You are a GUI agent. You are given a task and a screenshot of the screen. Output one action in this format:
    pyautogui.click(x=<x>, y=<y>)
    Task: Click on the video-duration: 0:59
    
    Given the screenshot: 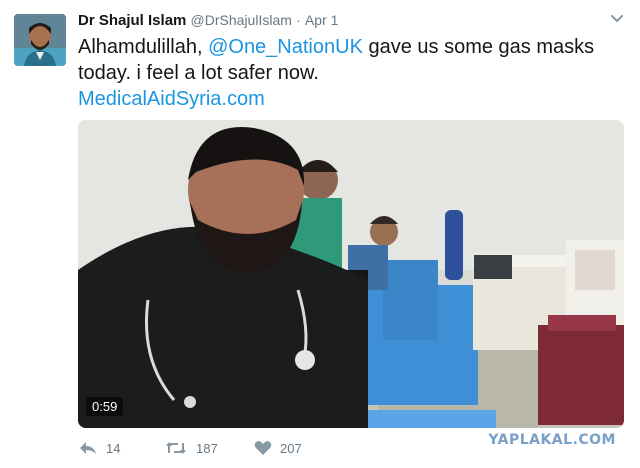 What is the action you would take?
    pyautogui.click(x=105, y=406)
    